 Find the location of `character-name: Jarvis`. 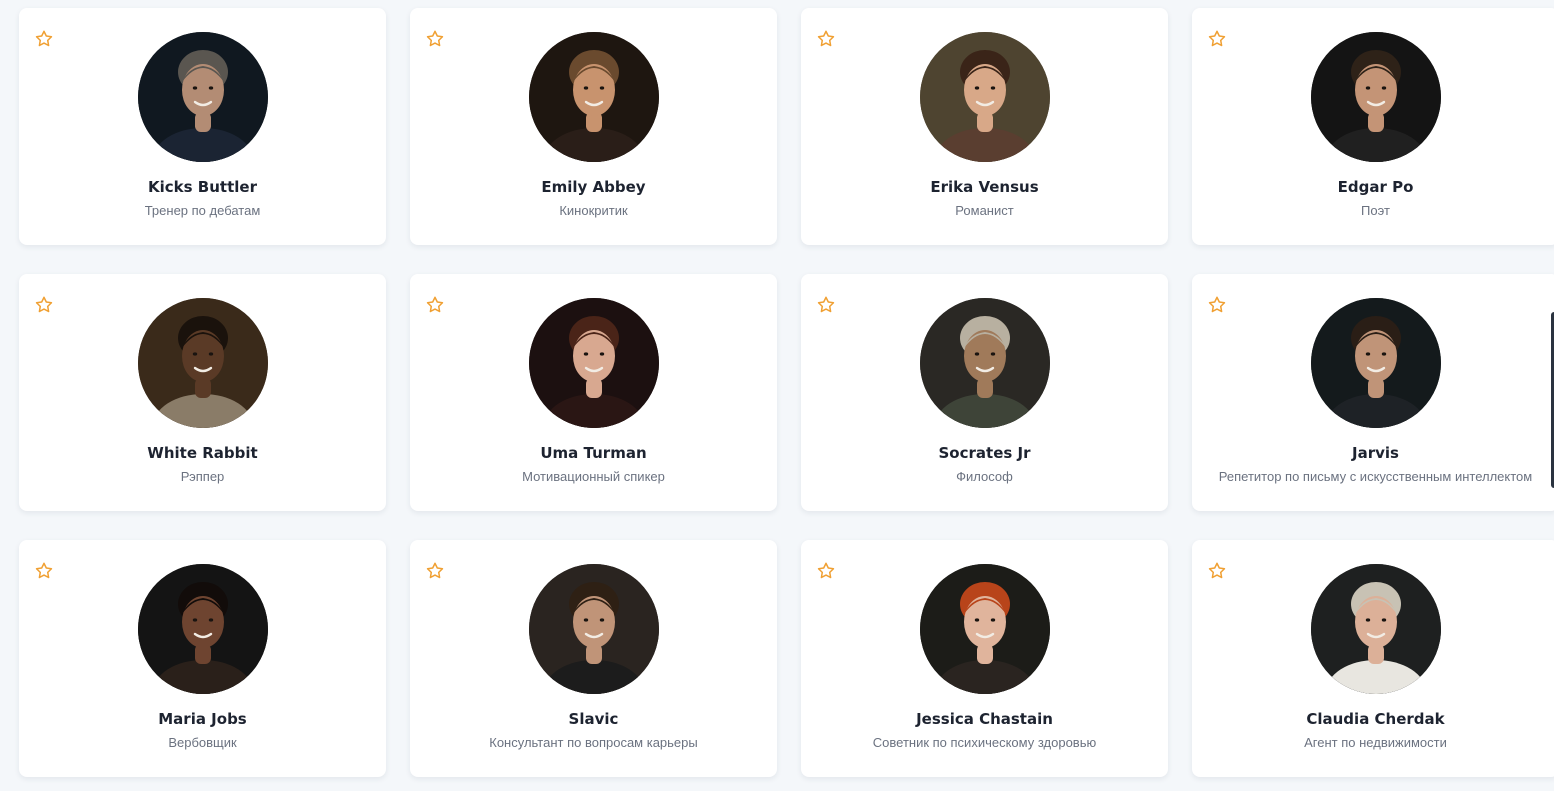

character-name: Jarvis is located at coordinates (1375, 453).